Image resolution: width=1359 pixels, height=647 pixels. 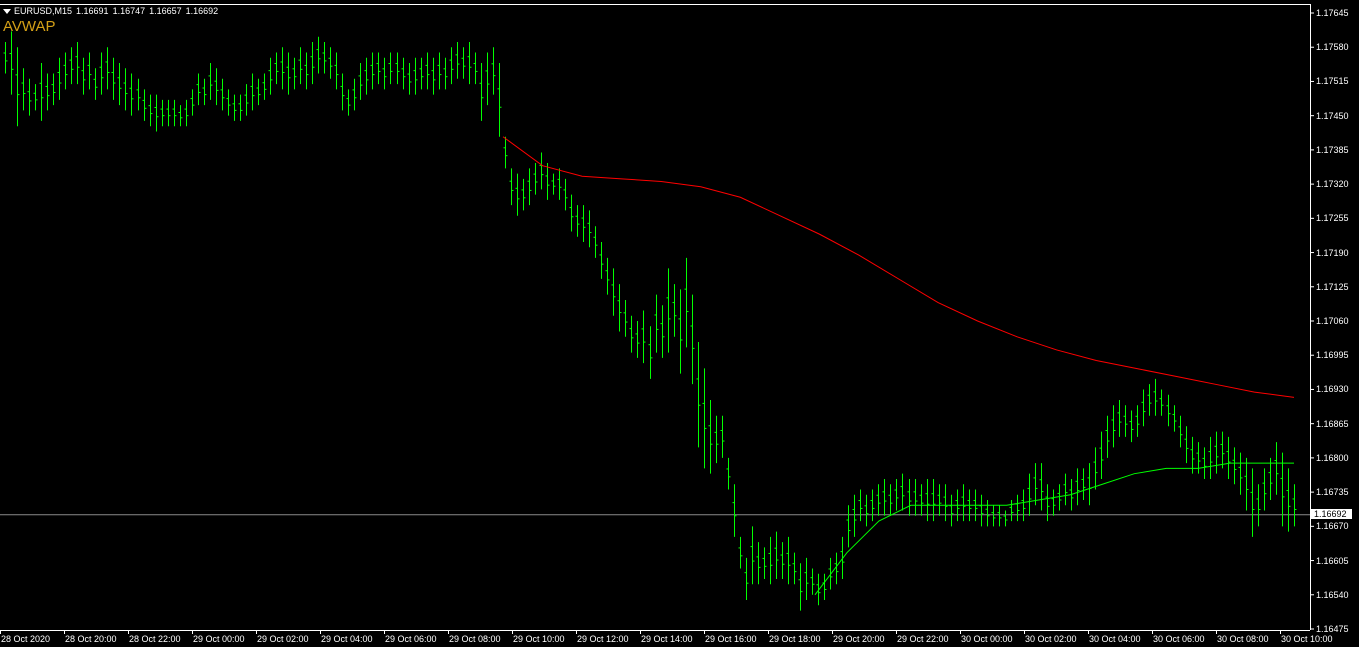 What do you see at coordinates (26, 639) in the screenshot?
I see `x-tick-label: 28 Oct 2020` at bounding box center [26, 639].